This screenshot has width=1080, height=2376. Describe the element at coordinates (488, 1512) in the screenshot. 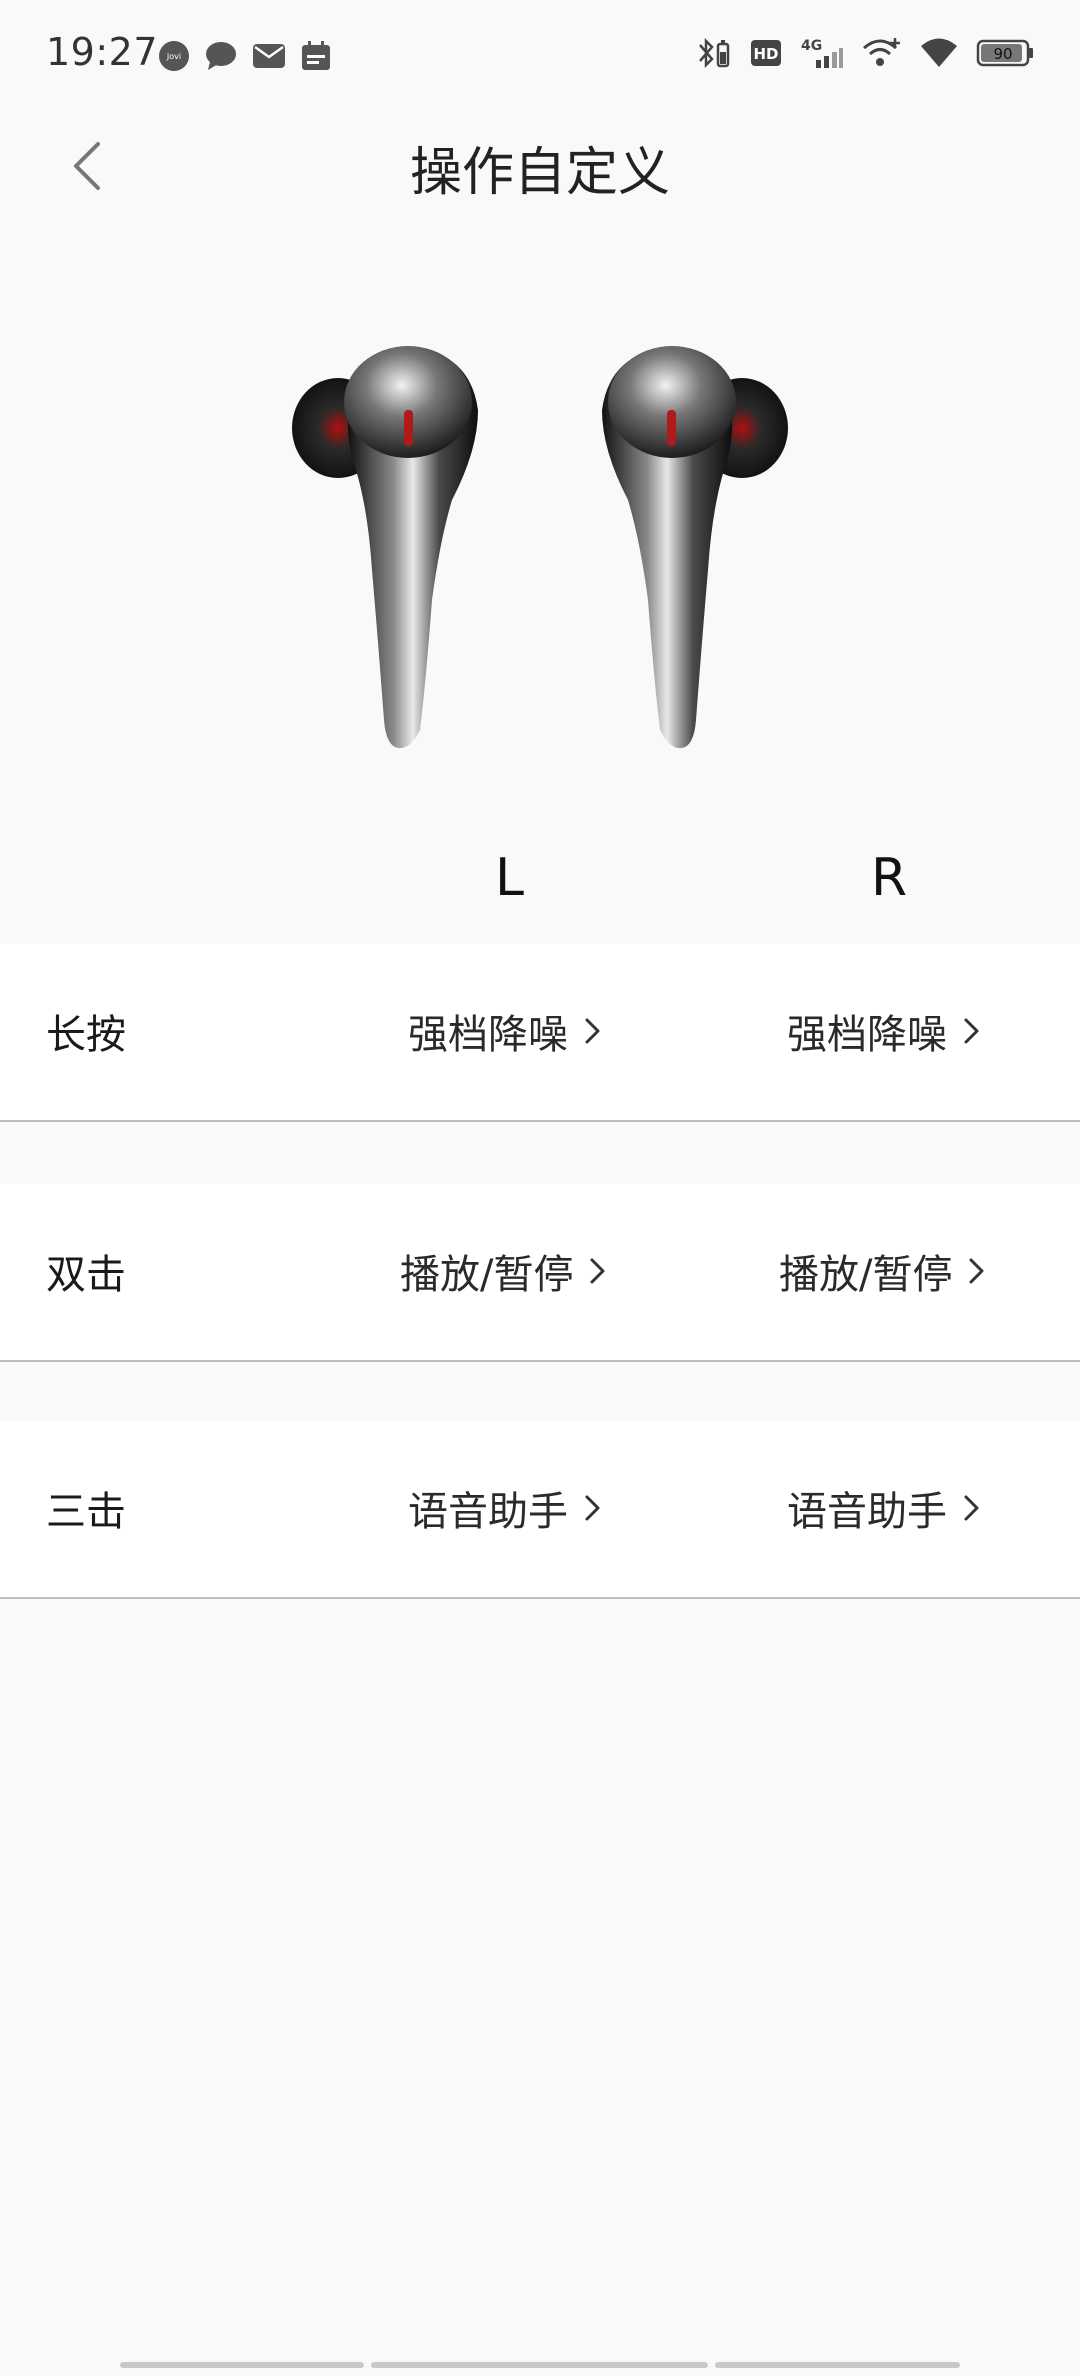

I see `left-action-value: 语音助手` at that location.